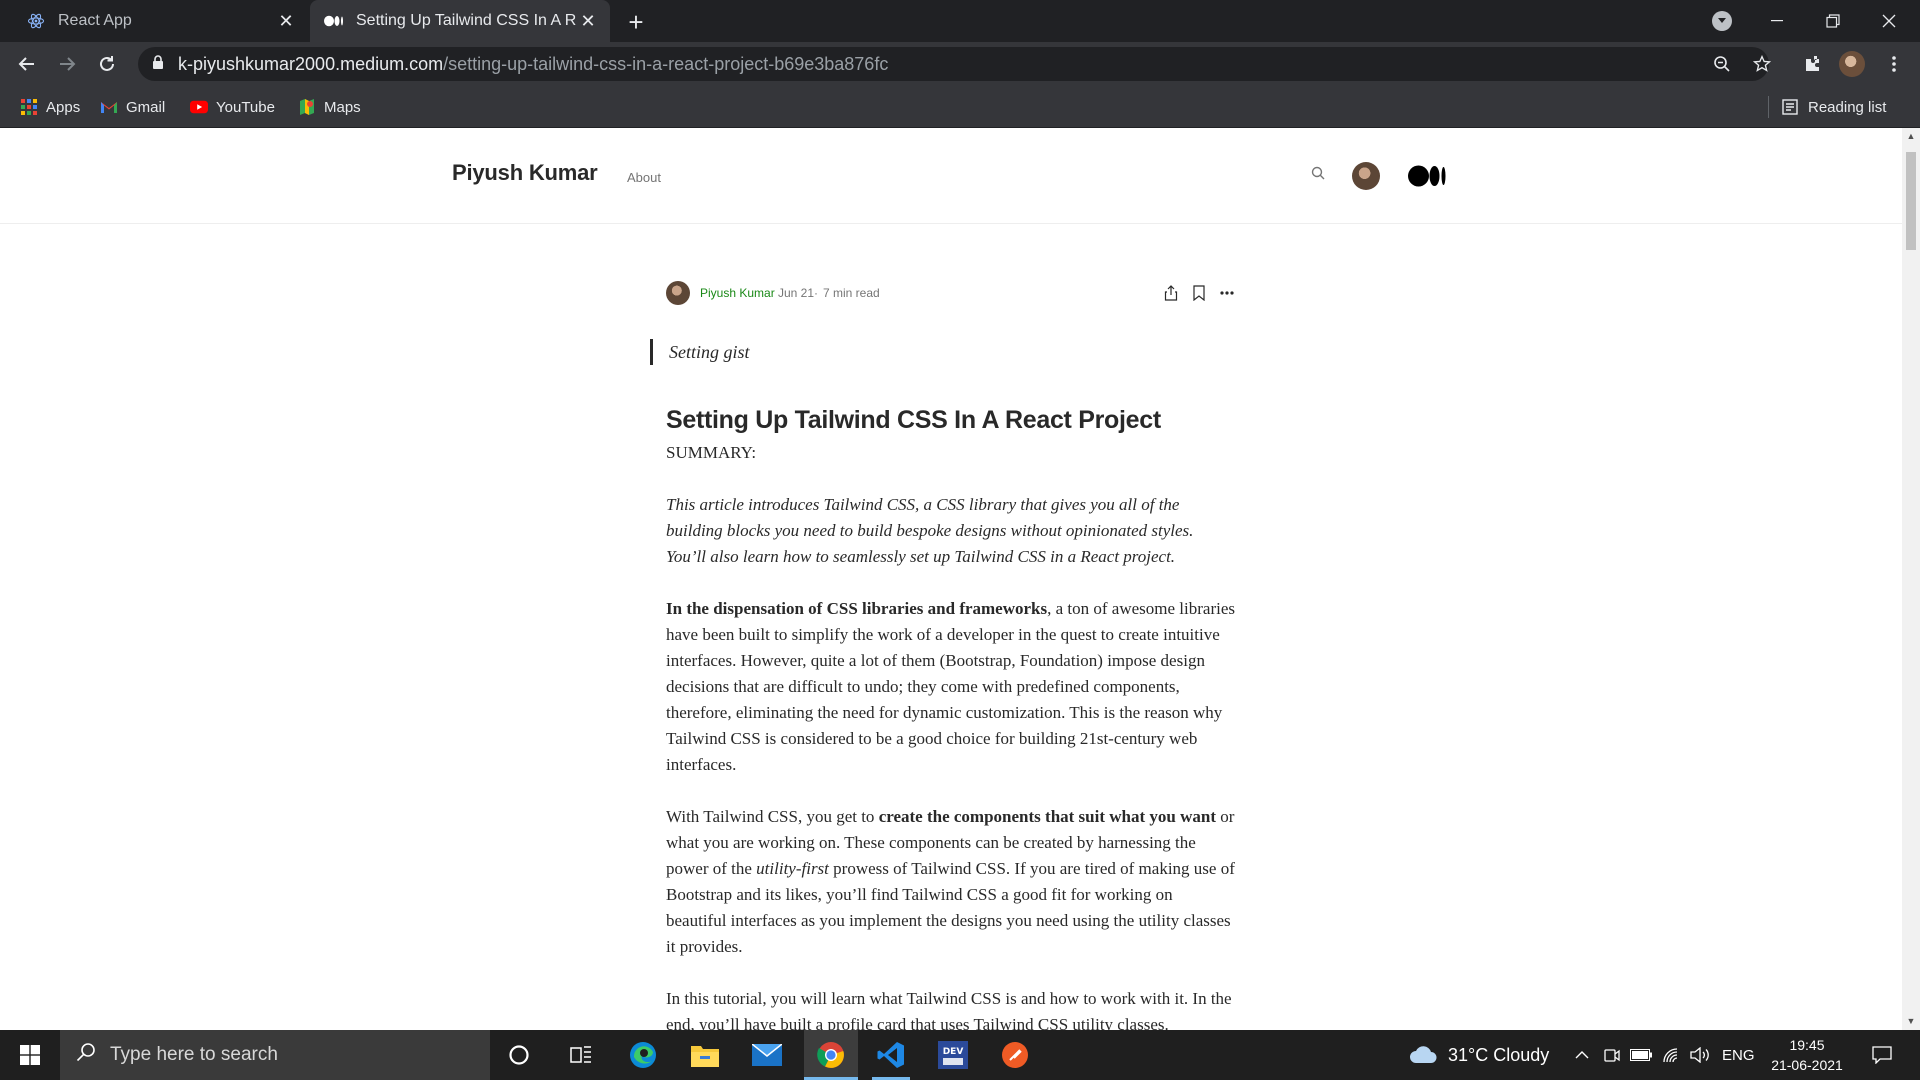  I want to click on chrome-taskbar-icon, so click(831, 1055).